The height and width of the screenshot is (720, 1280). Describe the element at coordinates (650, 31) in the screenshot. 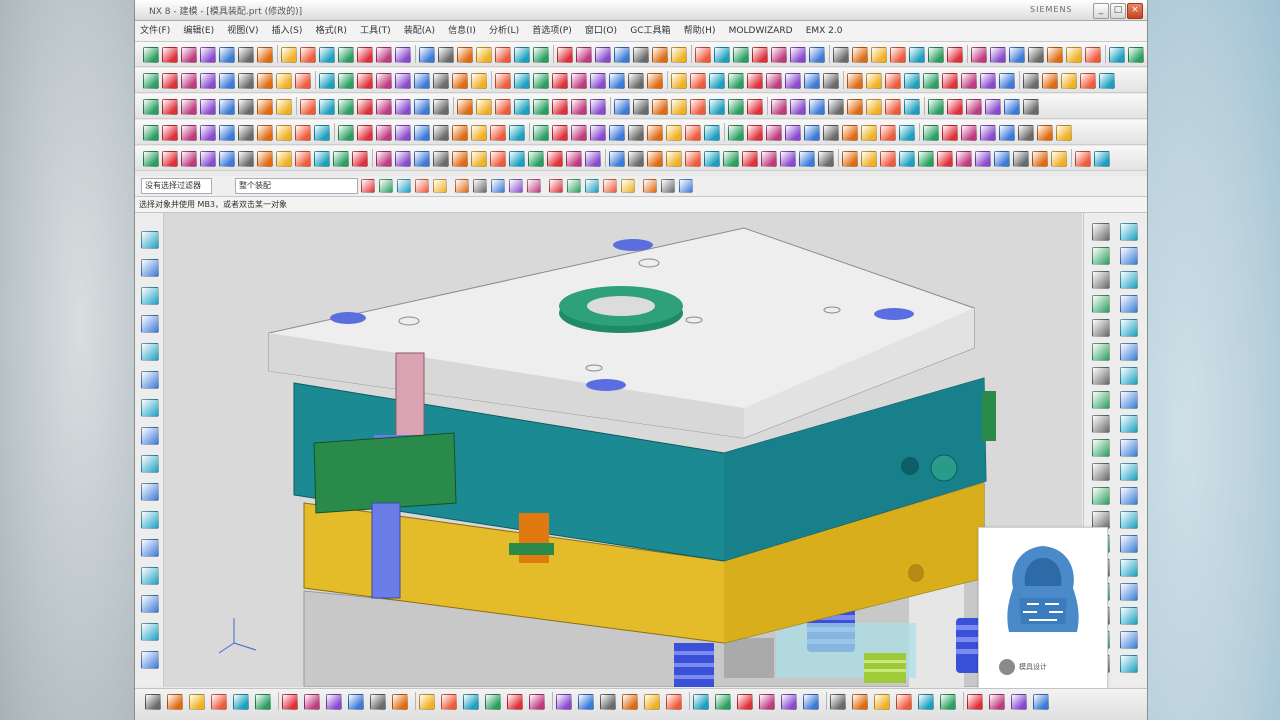

I see `menu-item: GC工具箱` at that location.